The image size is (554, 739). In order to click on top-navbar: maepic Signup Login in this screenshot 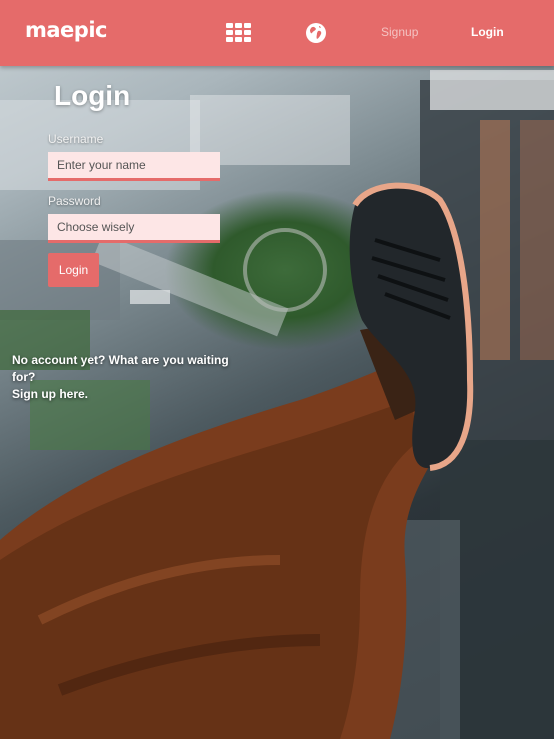, I will do `click(277, 33)`.